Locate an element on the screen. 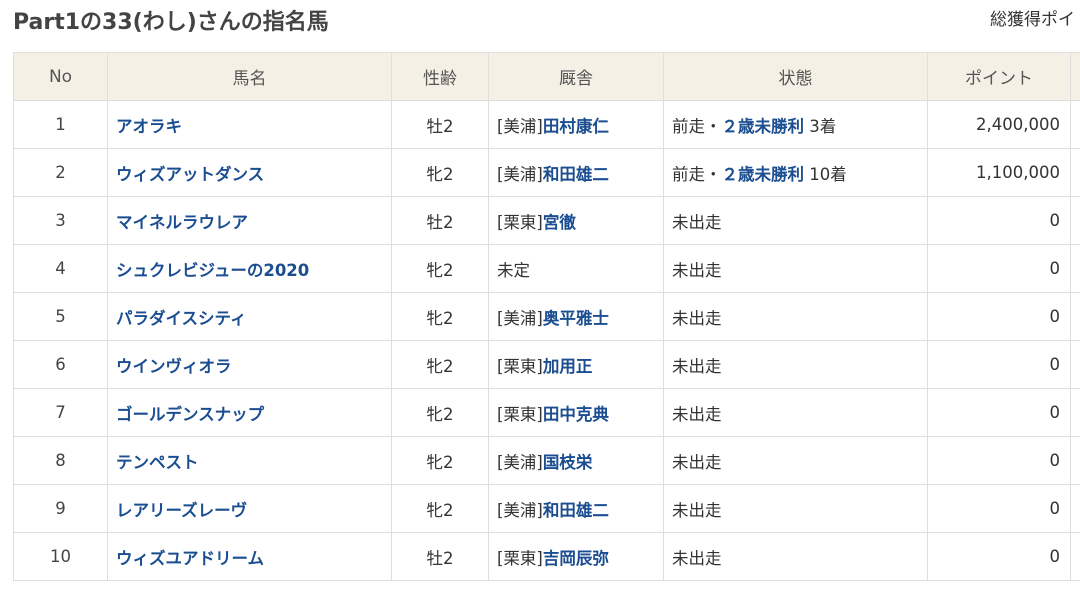 This screenshot has width=1080, height=589. cell-stable: [栗東]宮徹 is located at coordinates (576, 220).